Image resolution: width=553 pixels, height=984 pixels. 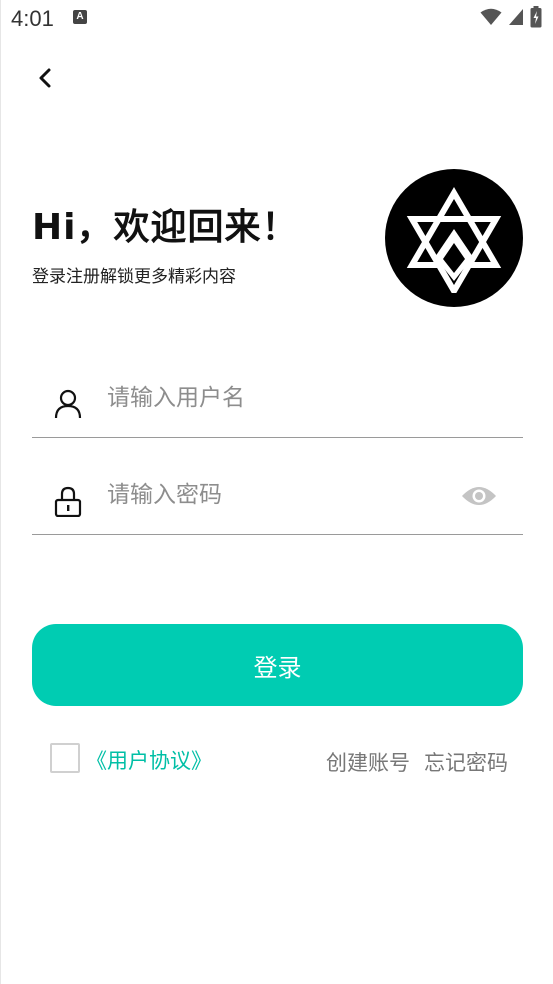 I want to click on back-button, so click(x=45, y=80).